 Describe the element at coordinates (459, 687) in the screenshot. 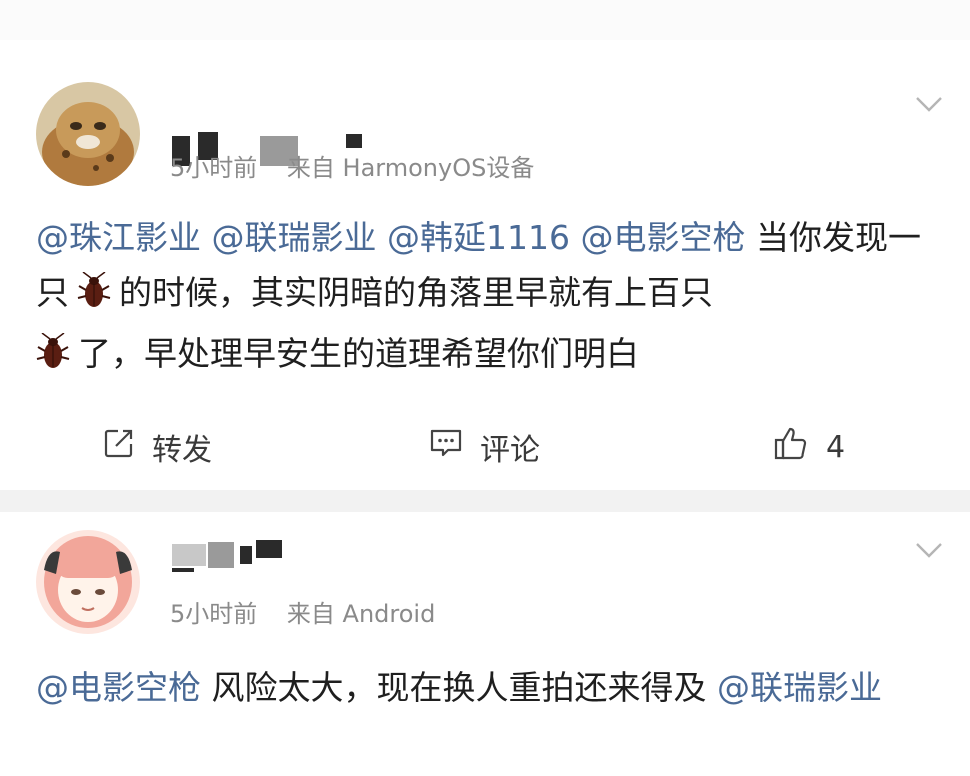

I see `post-text: 风险太大，现在换人重拍还来得及` at that location.